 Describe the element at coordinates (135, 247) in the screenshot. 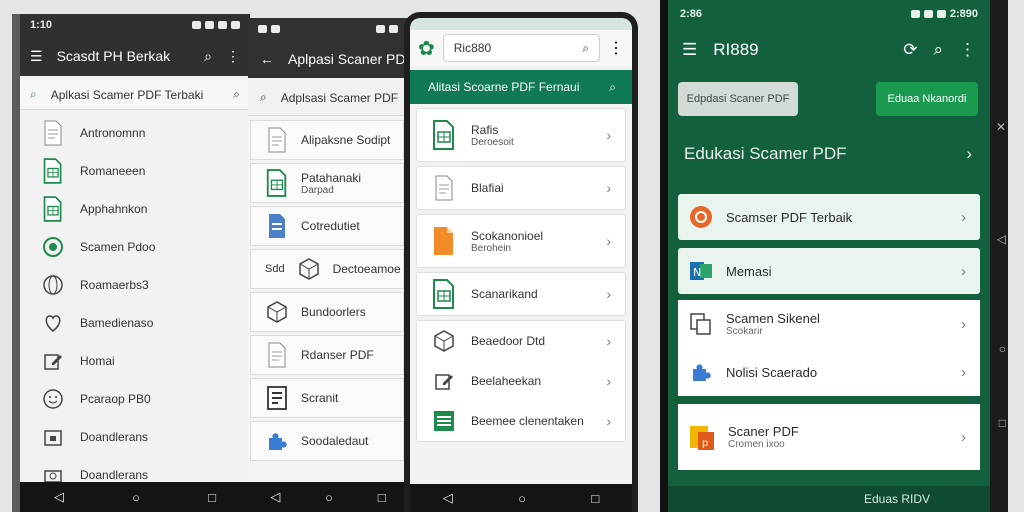

I see `list-item: Scamen Pdoo` at that location.